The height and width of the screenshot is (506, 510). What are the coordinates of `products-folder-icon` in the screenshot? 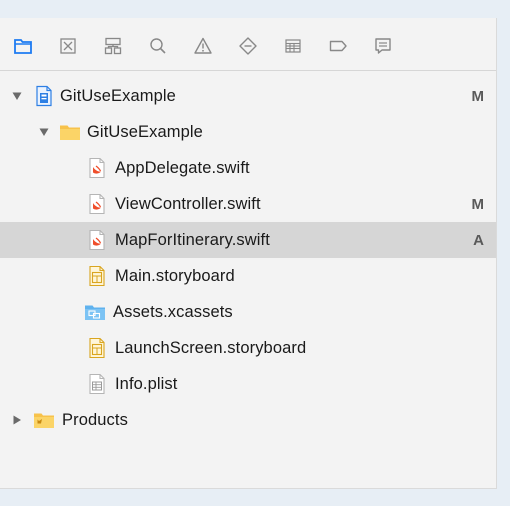 It's located at (44, 420).